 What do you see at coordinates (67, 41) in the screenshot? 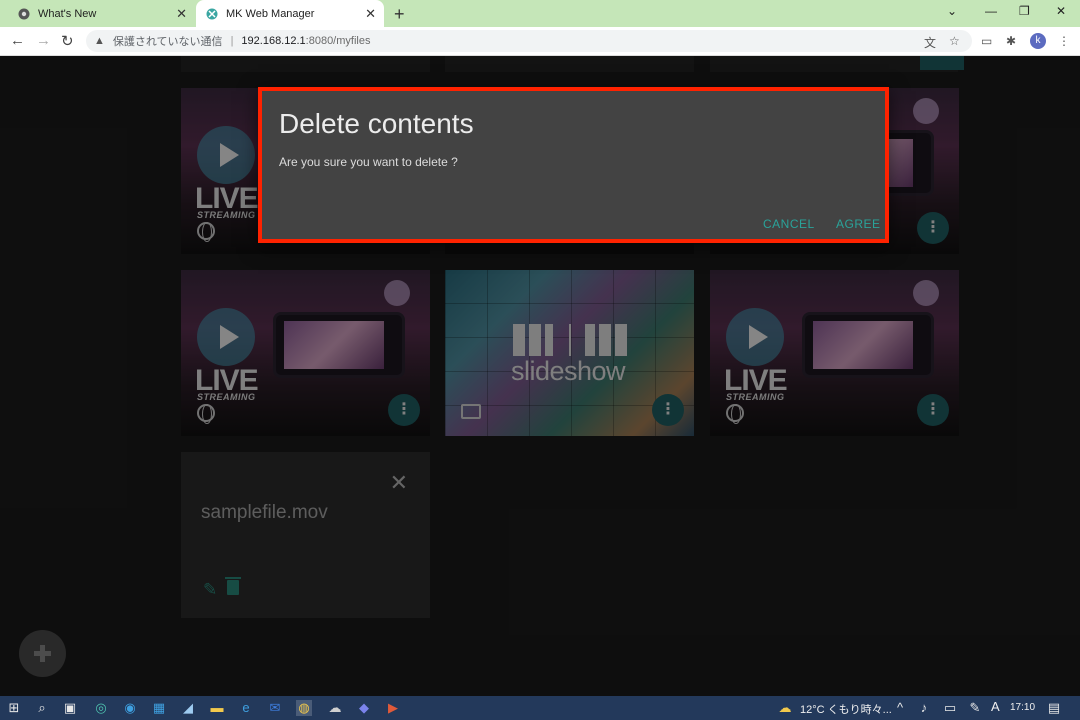
I see `reload-icon: ↻` at bounding box center [67, 41].